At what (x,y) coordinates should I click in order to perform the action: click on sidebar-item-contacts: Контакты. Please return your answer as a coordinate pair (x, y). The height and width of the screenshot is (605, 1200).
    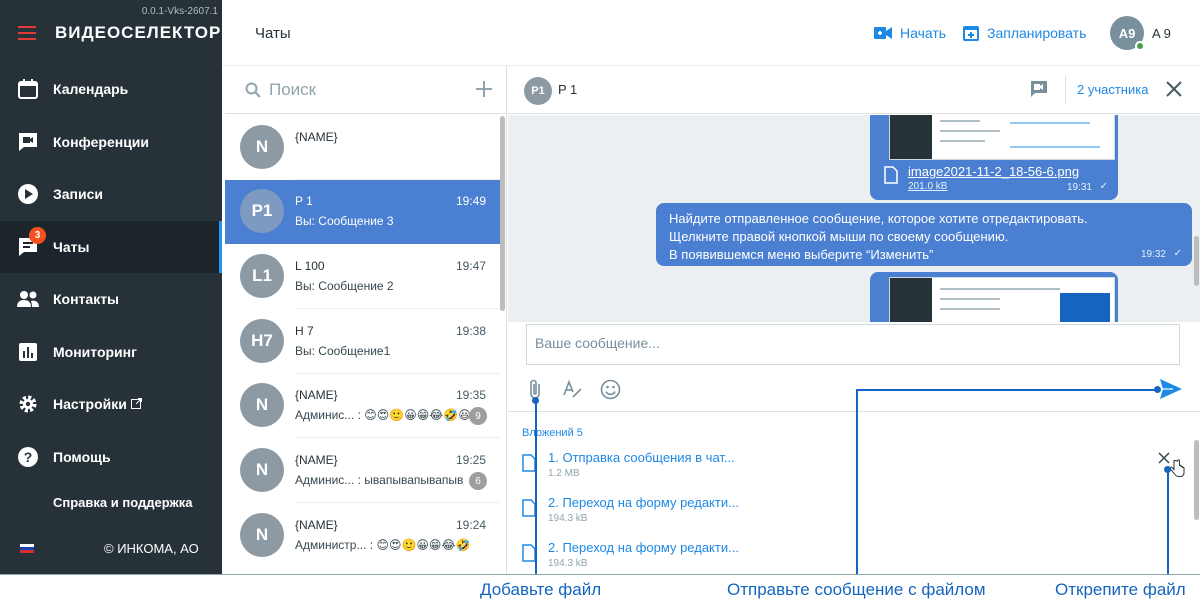
    Looking at the image, I should click on (111, 299).